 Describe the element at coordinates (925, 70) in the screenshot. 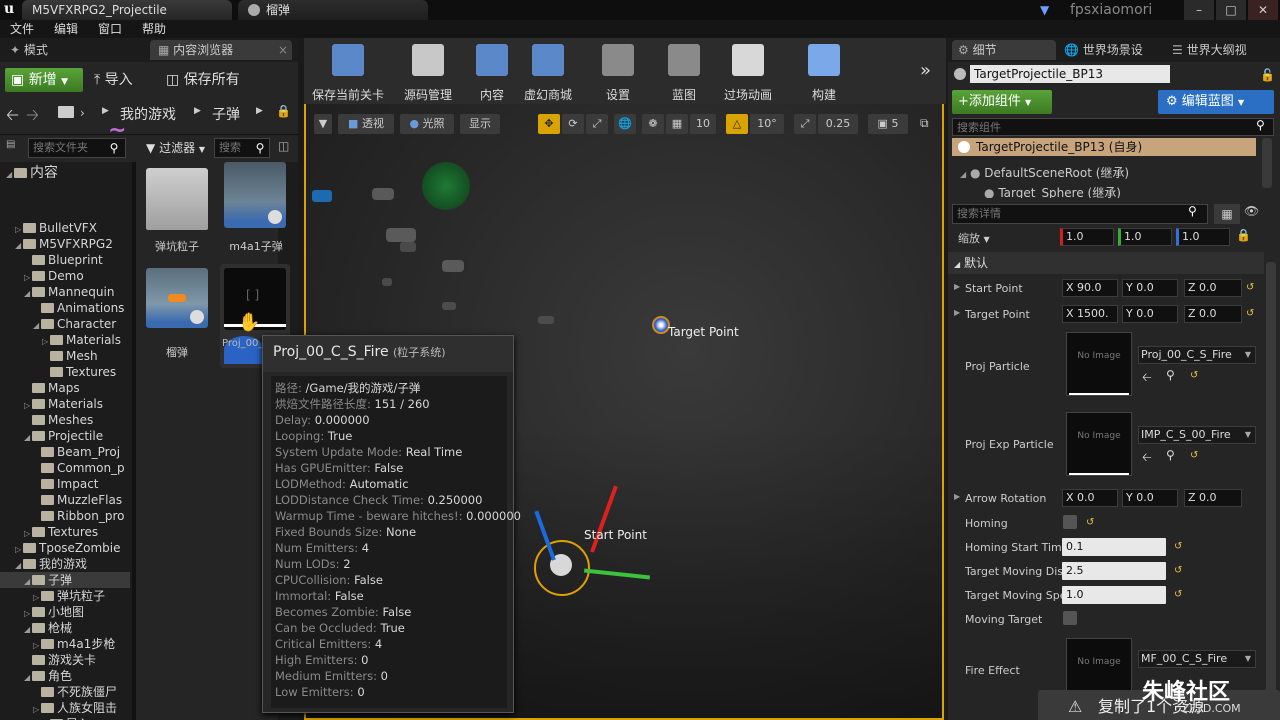

I see `toolbar-overflow-icon: »` at that location.